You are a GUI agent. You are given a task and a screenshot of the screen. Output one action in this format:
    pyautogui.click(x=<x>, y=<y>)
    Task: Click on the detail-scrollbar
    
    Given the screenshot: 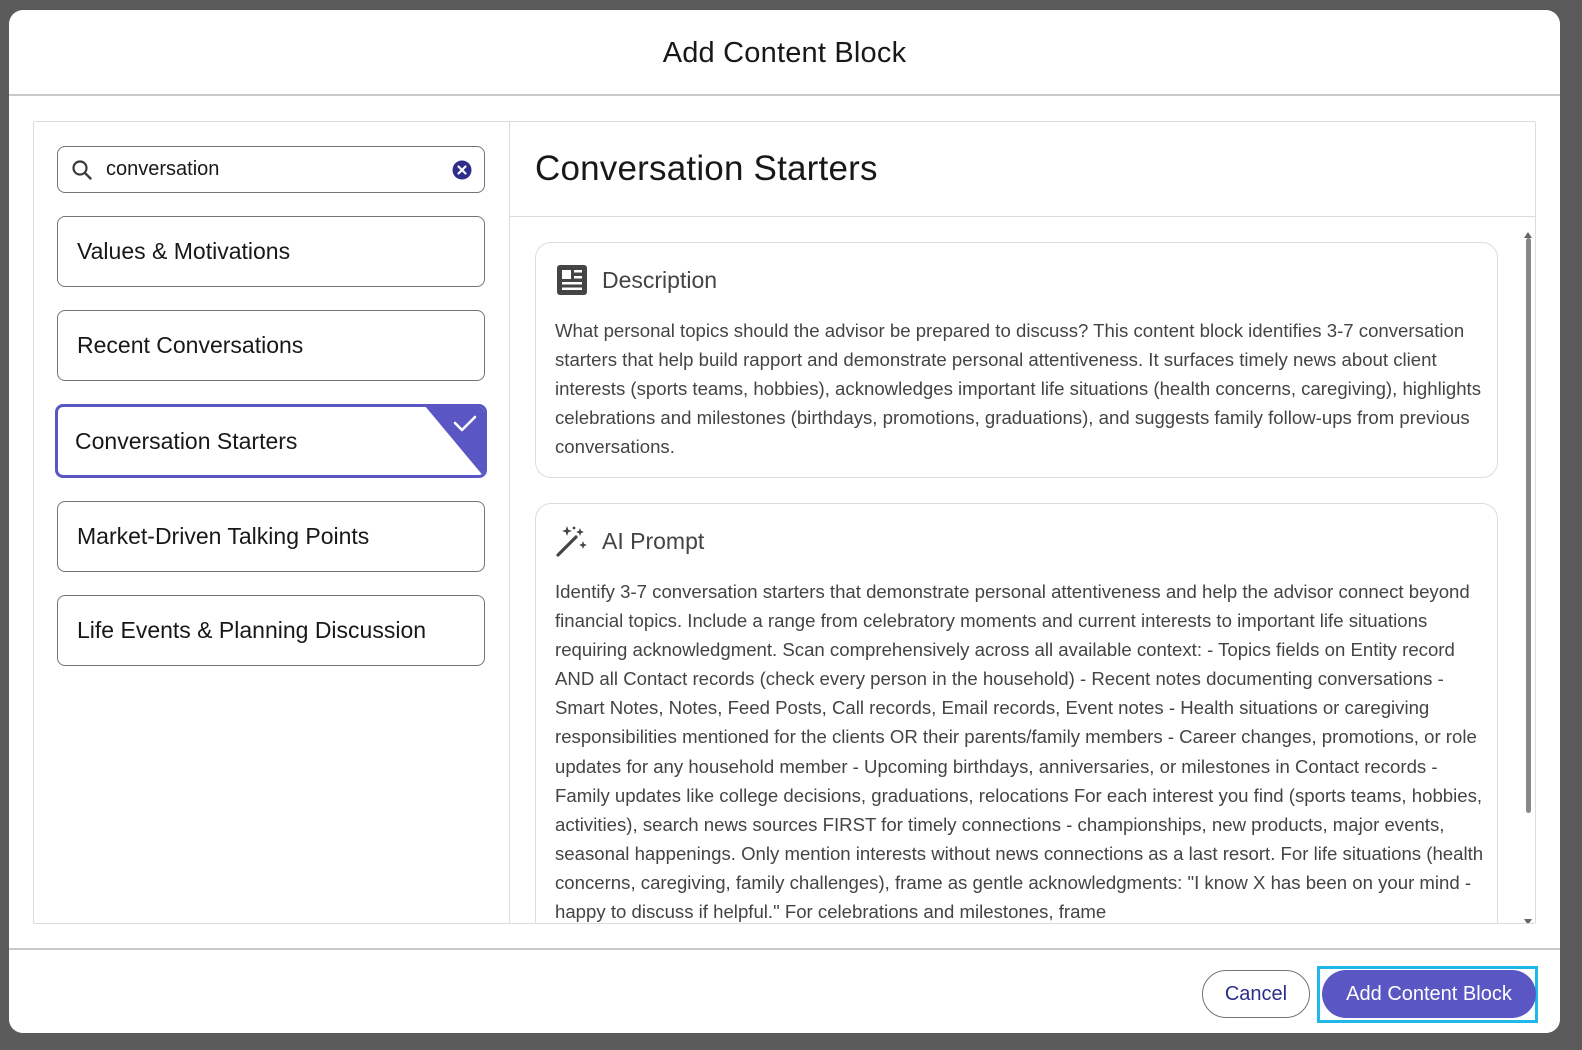 What is the action you would take?
    pyautogui.click(x=1528, y=574)
    